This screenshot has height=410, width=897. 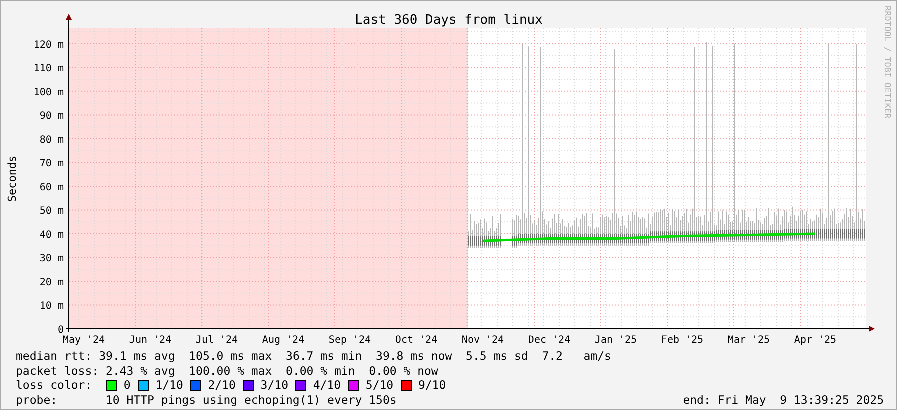 I want to click on legend-label: median rtt:, so click(x=54, y=356).